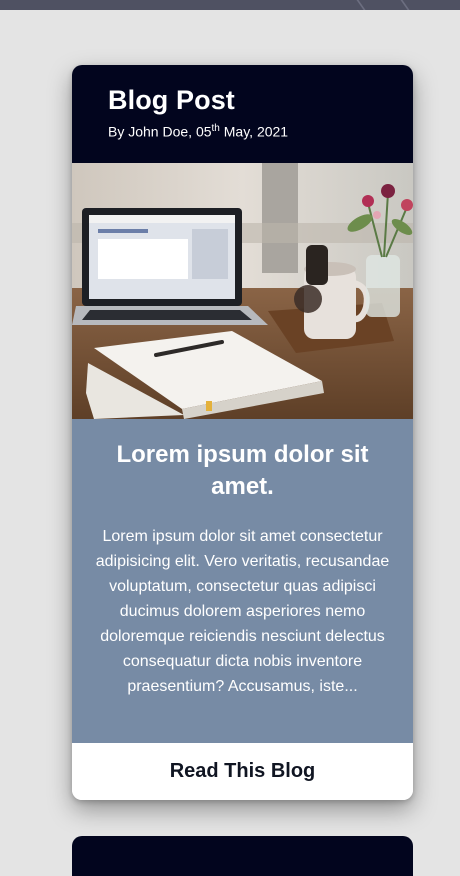 The height and width of the screenshot is (876, 460). What do you see at coordinates (230, 5) in the screenshot?
I see `top-bar` at bounding box center [230, 5].